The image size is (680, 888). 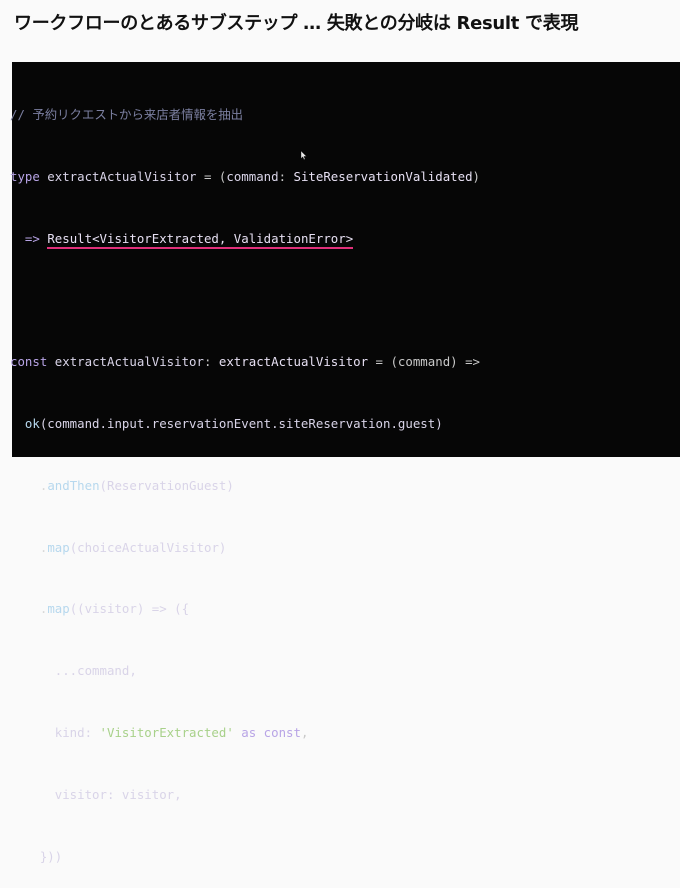 I want to click on code-line-kind: kind: 'VisitorExtracted' as const,, so click(x=245, y=733).